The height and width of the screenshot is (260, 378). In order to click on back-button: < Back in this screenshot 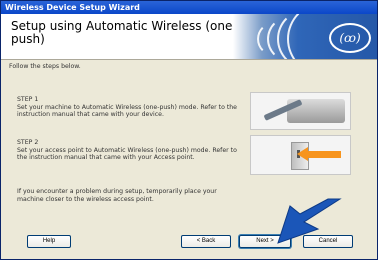, I will do `click(206, 241)`.